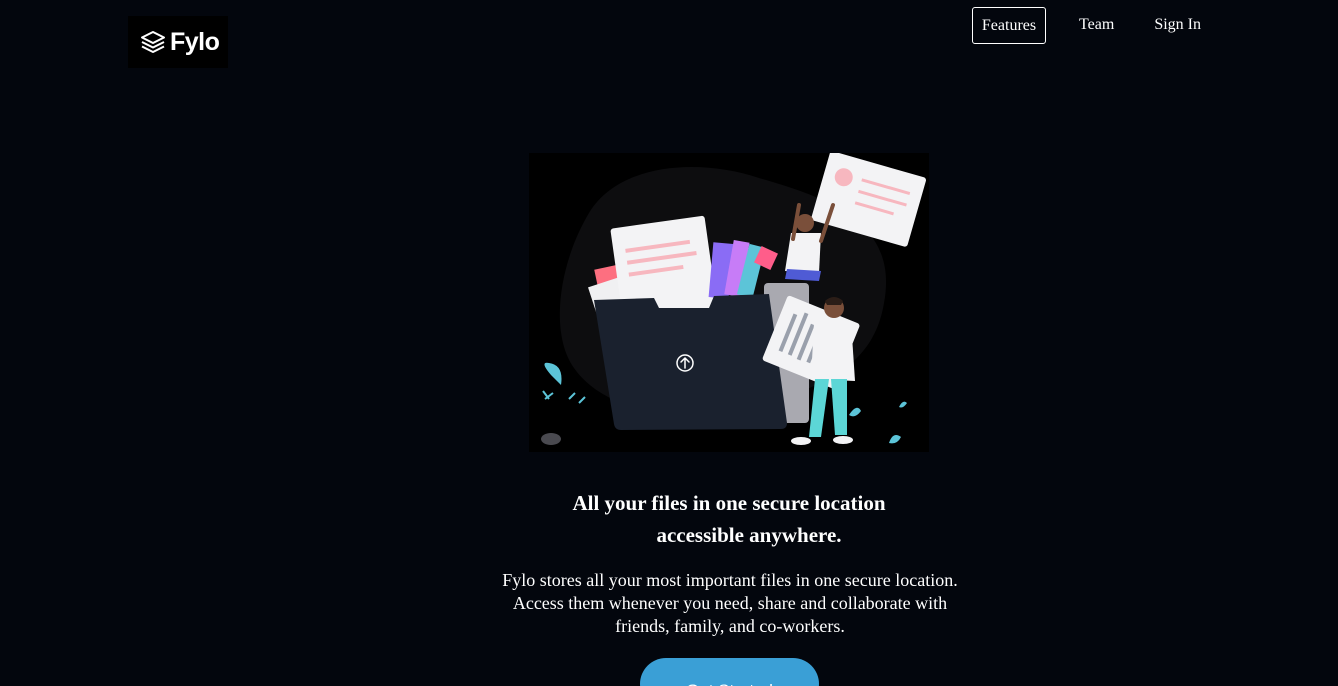  I want to click on headline-line-1: All your files in one secure location, so click(729, 503).